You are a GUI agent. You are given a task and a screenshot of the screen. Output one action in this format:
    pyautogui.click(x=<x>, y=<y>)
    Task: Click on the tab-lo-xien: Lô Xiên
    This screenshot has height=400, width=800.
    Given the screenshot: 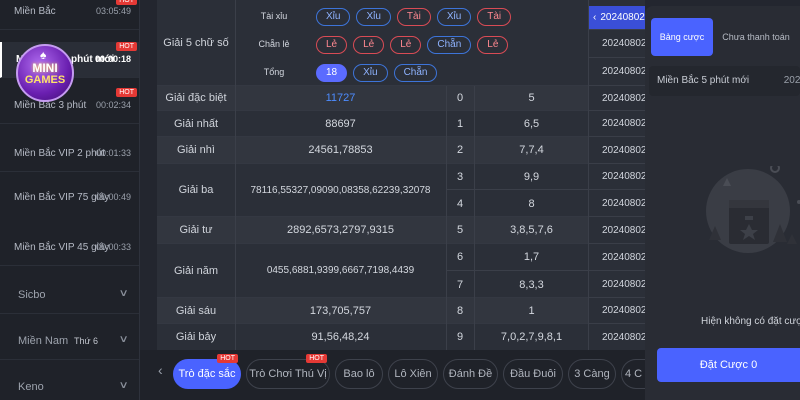 What is the action you would take?
    pyautogui.click(x=413, y=374)
    